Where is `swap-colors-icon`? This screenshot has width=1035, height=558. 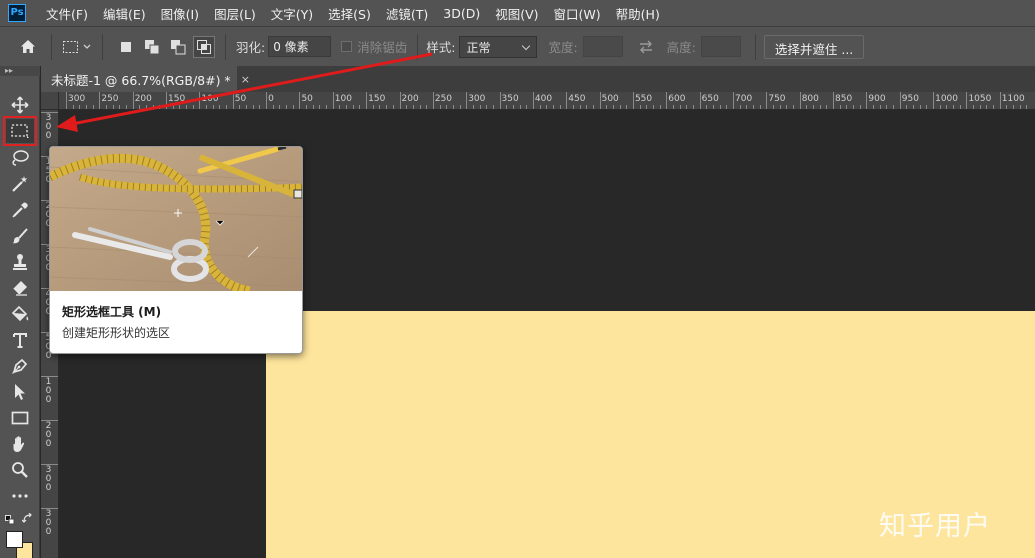
swap-colors-icon is located at coordinates (27, 518).